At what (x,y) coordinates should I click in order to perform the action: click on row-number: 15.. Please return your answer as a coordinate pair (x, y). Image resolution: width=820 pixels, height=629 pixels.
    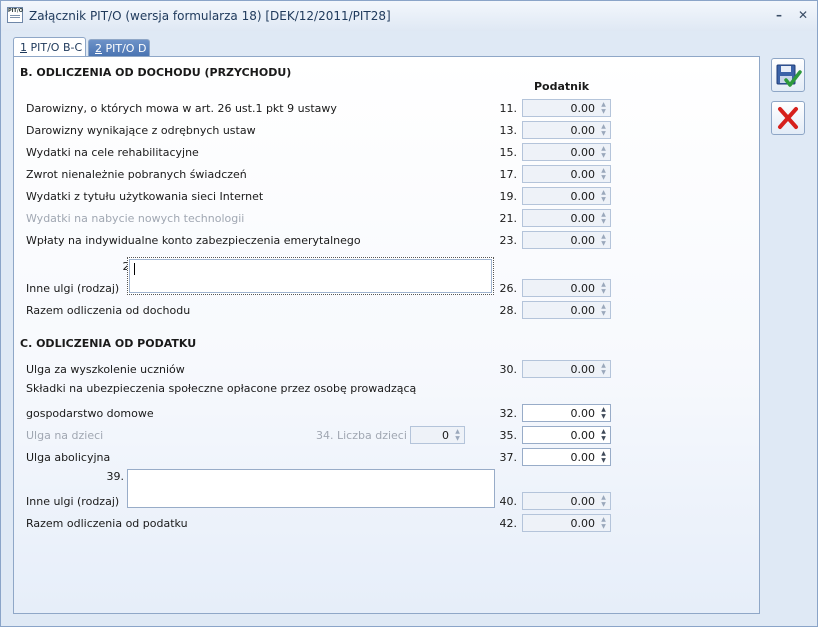
    Looking at the image, I should click on (508, 152).